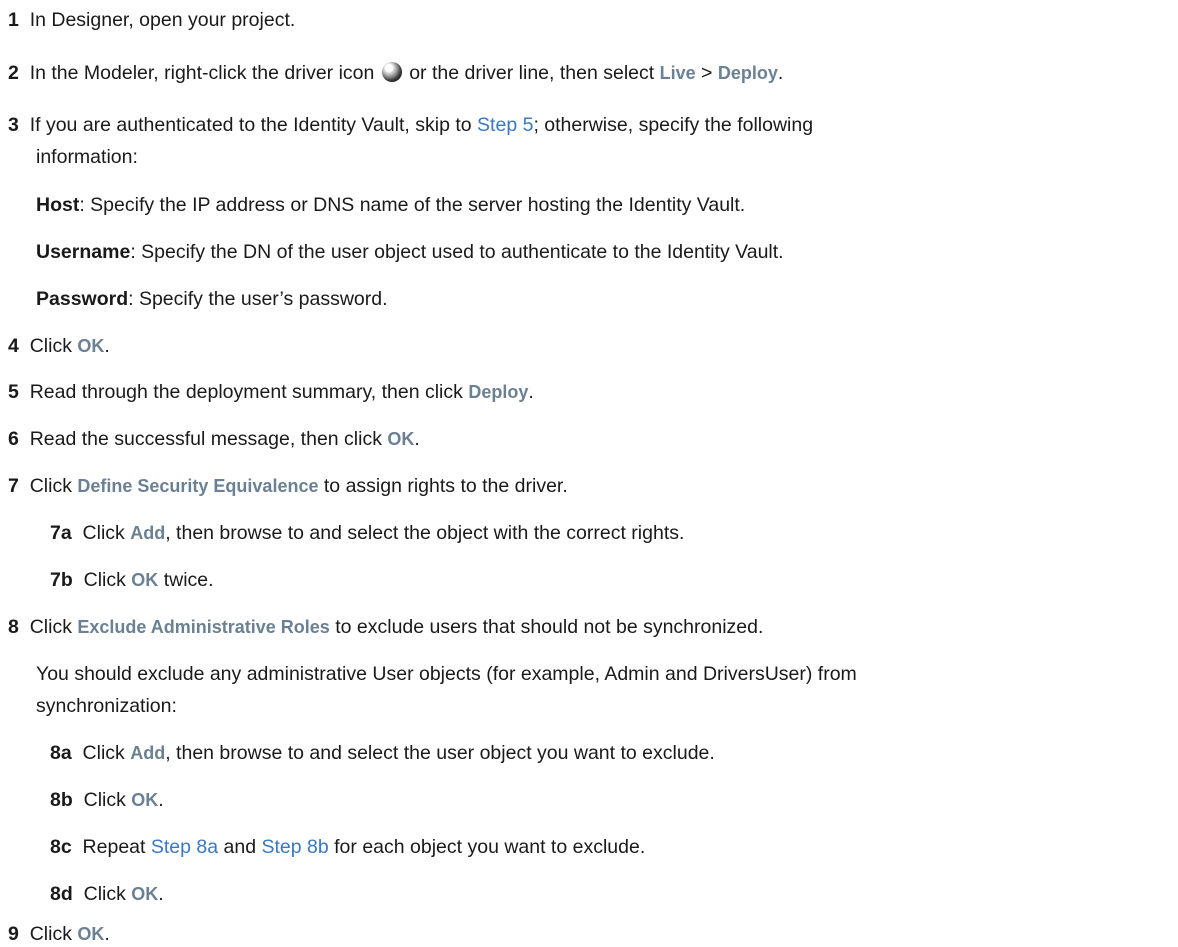 This screenshot has width=1178, height=947. Describe the element at coordinates (83, 252) in the screenshot. I see `username-label: Username` at that location.